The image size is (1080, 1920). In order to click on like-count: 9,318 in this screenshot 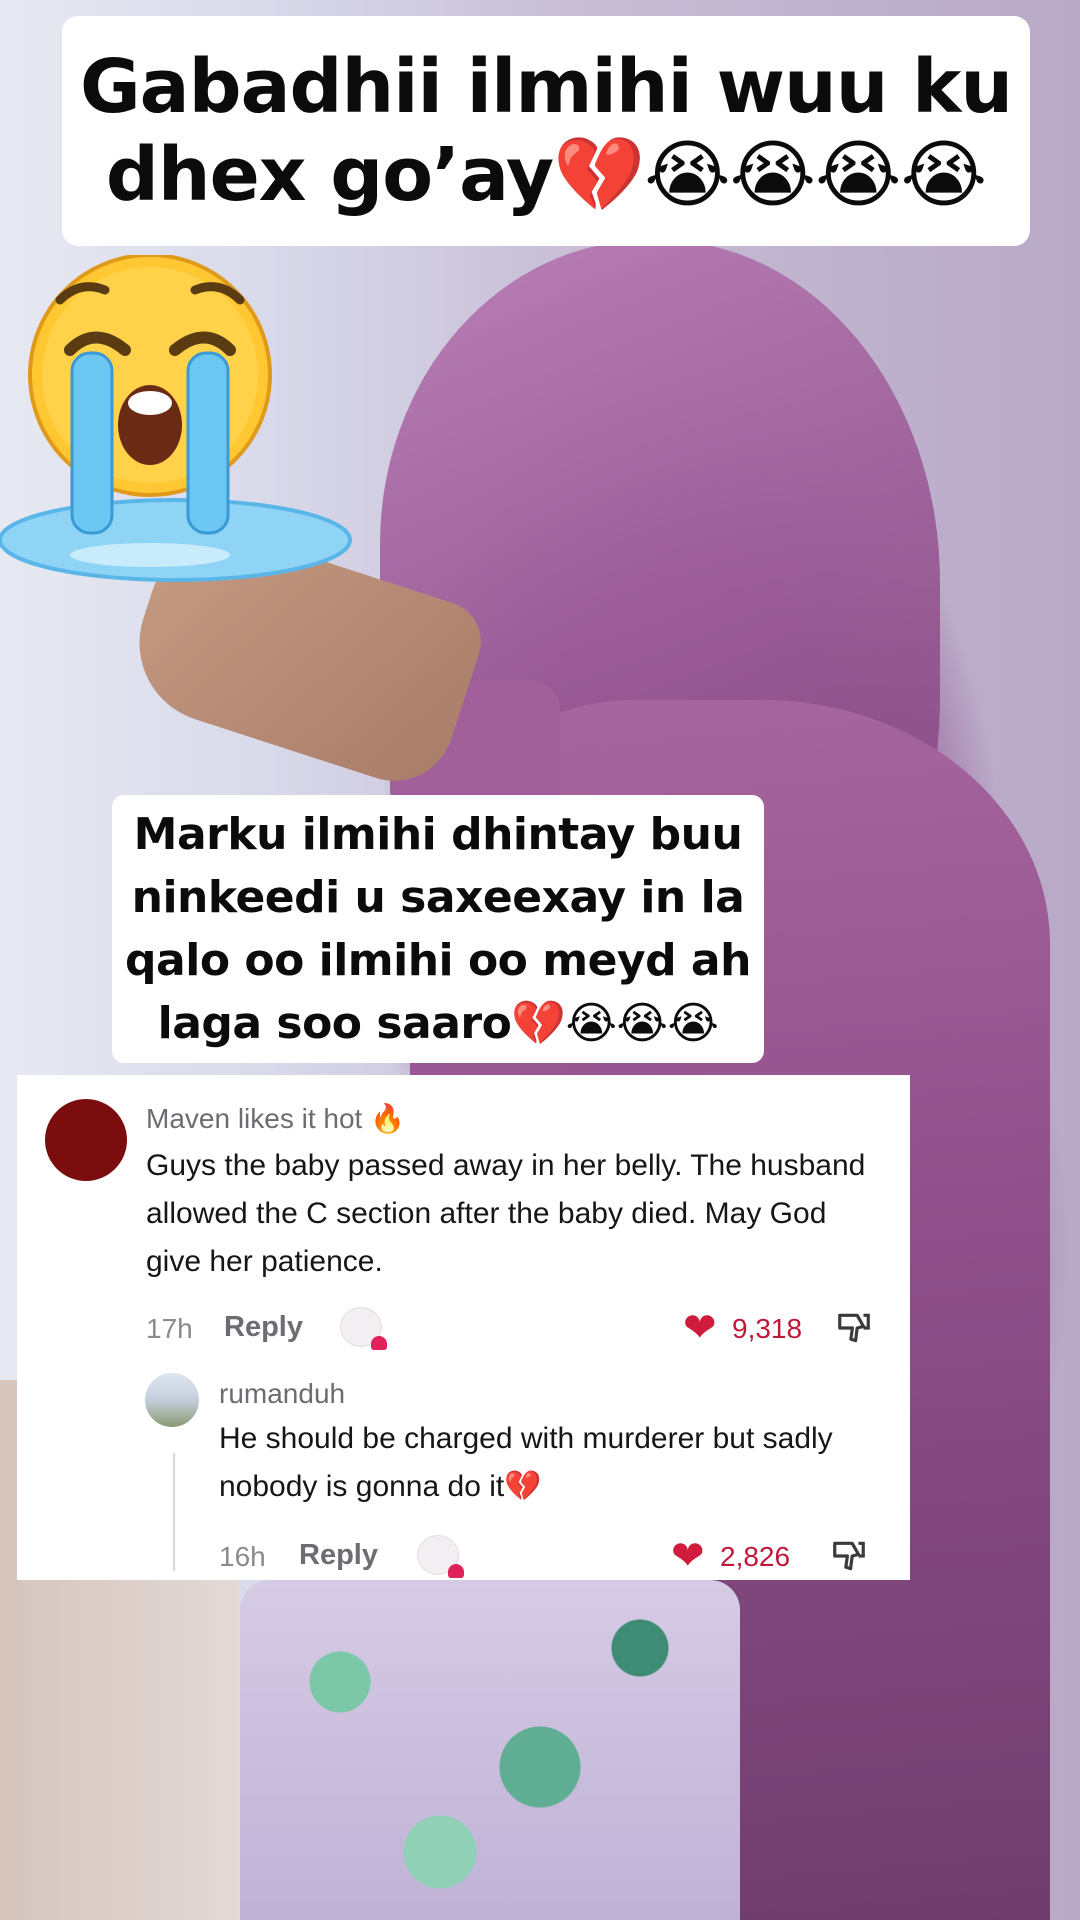, I will do `click(767, 1328)`.